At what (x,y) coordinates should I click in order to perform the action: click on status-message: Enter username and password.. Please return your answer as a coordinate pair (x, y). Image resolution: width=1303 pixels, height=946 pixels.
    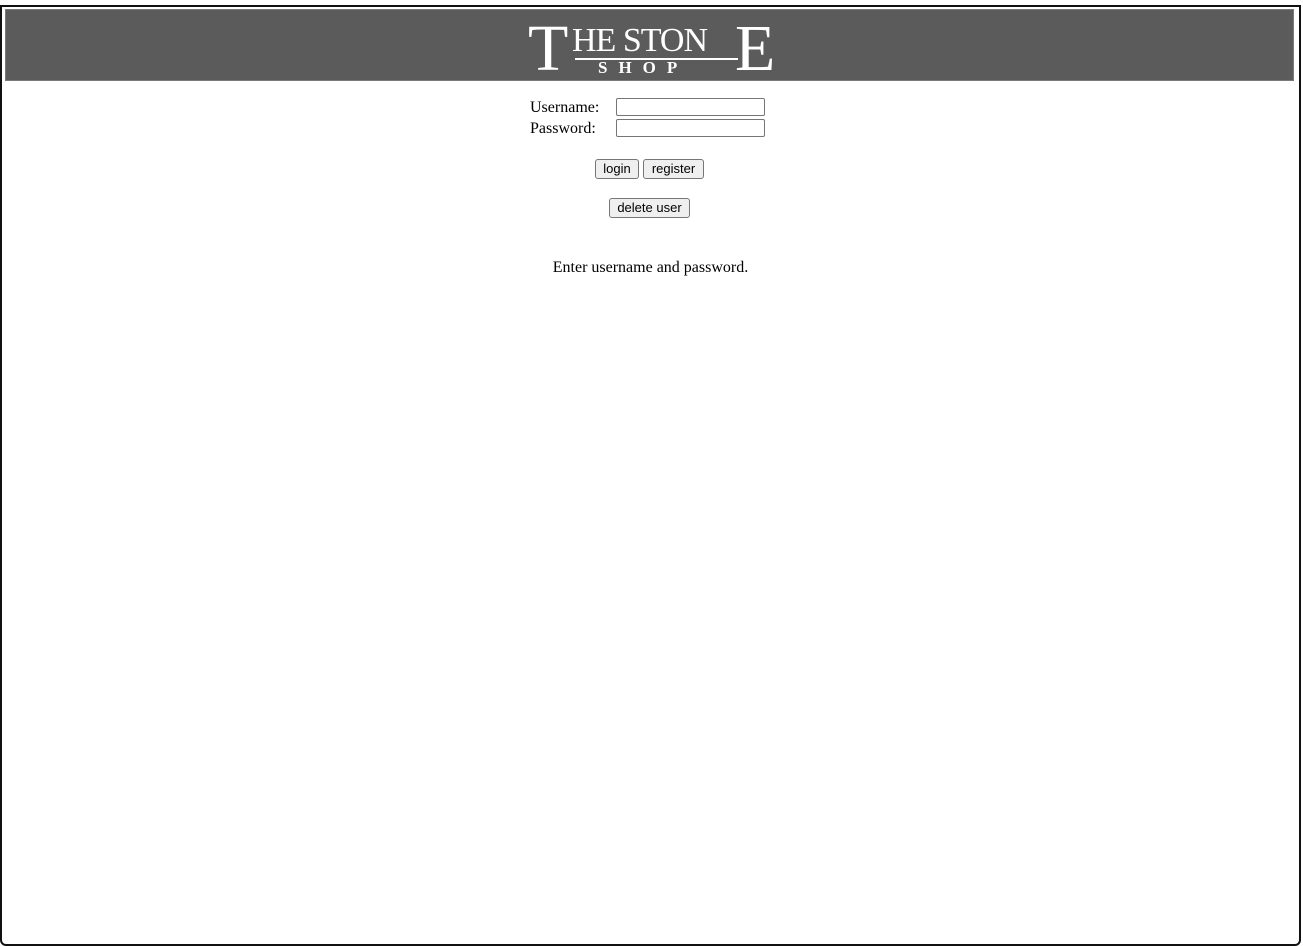
    Looking at the image, I should click on (650, 267).